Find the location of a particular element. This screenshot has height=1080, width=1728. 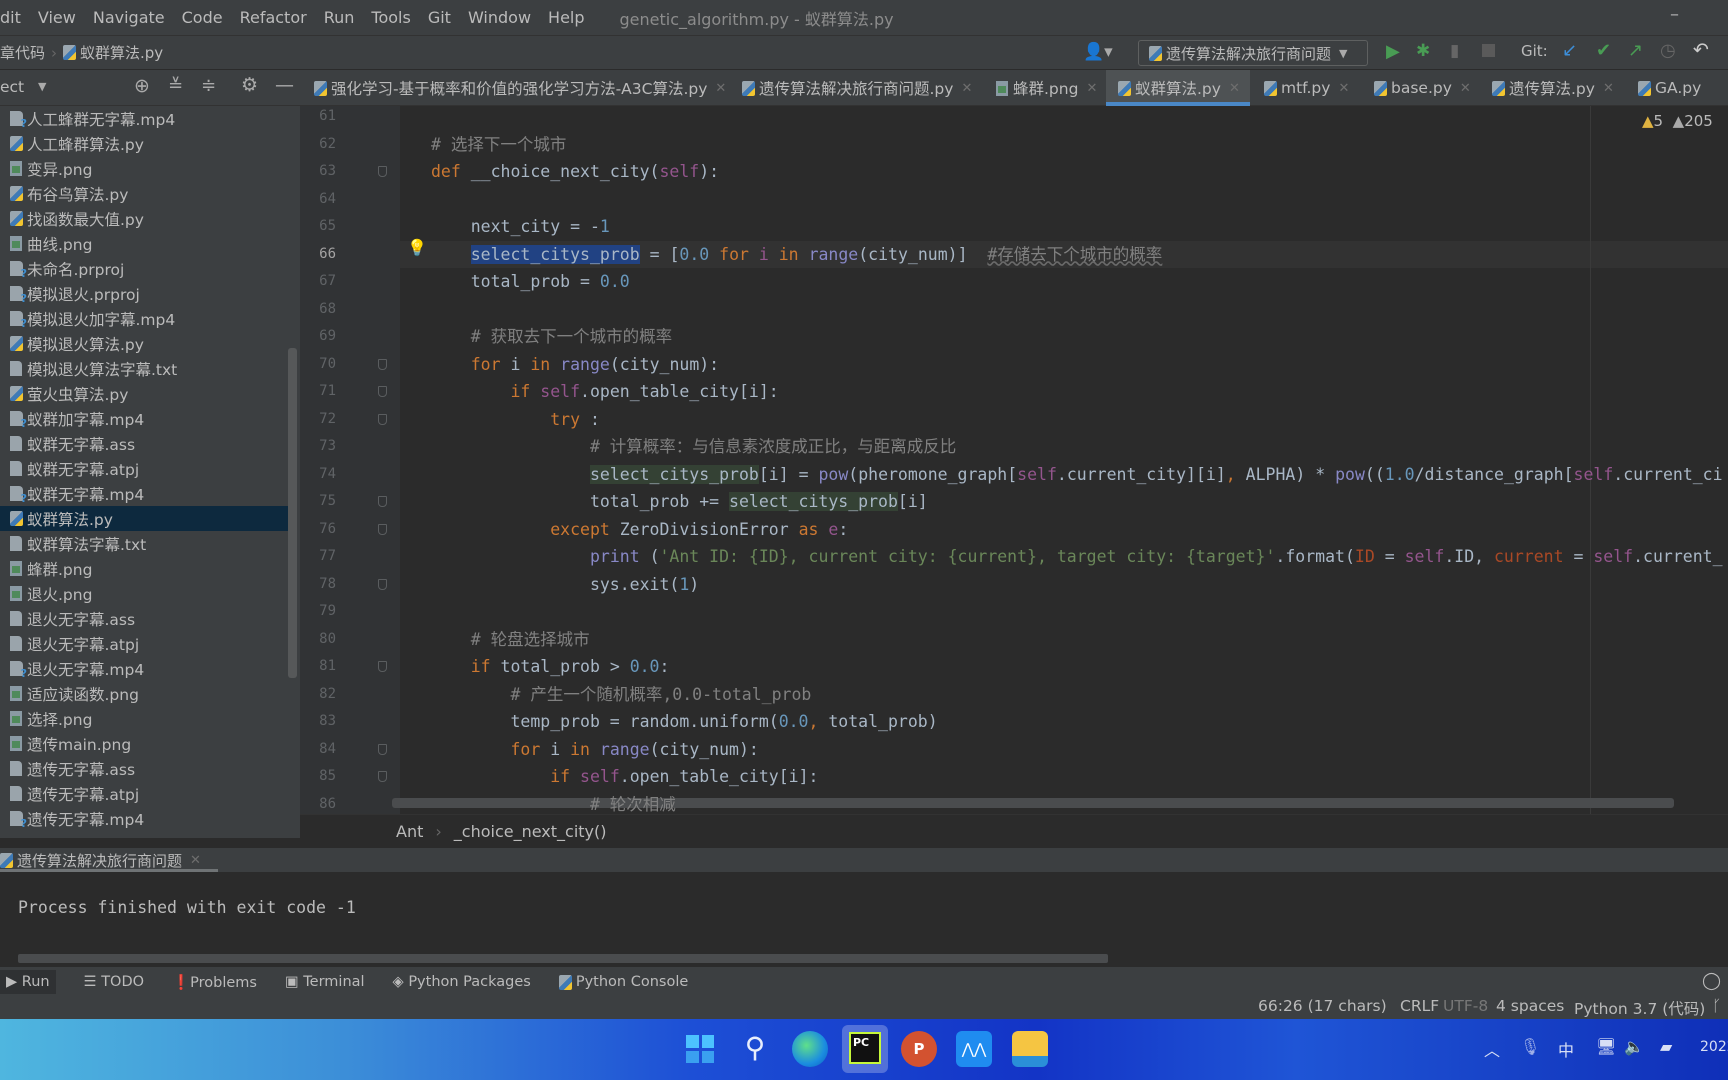

run-console: Process finished with exit code -1 is located at coordinates (864, 918).